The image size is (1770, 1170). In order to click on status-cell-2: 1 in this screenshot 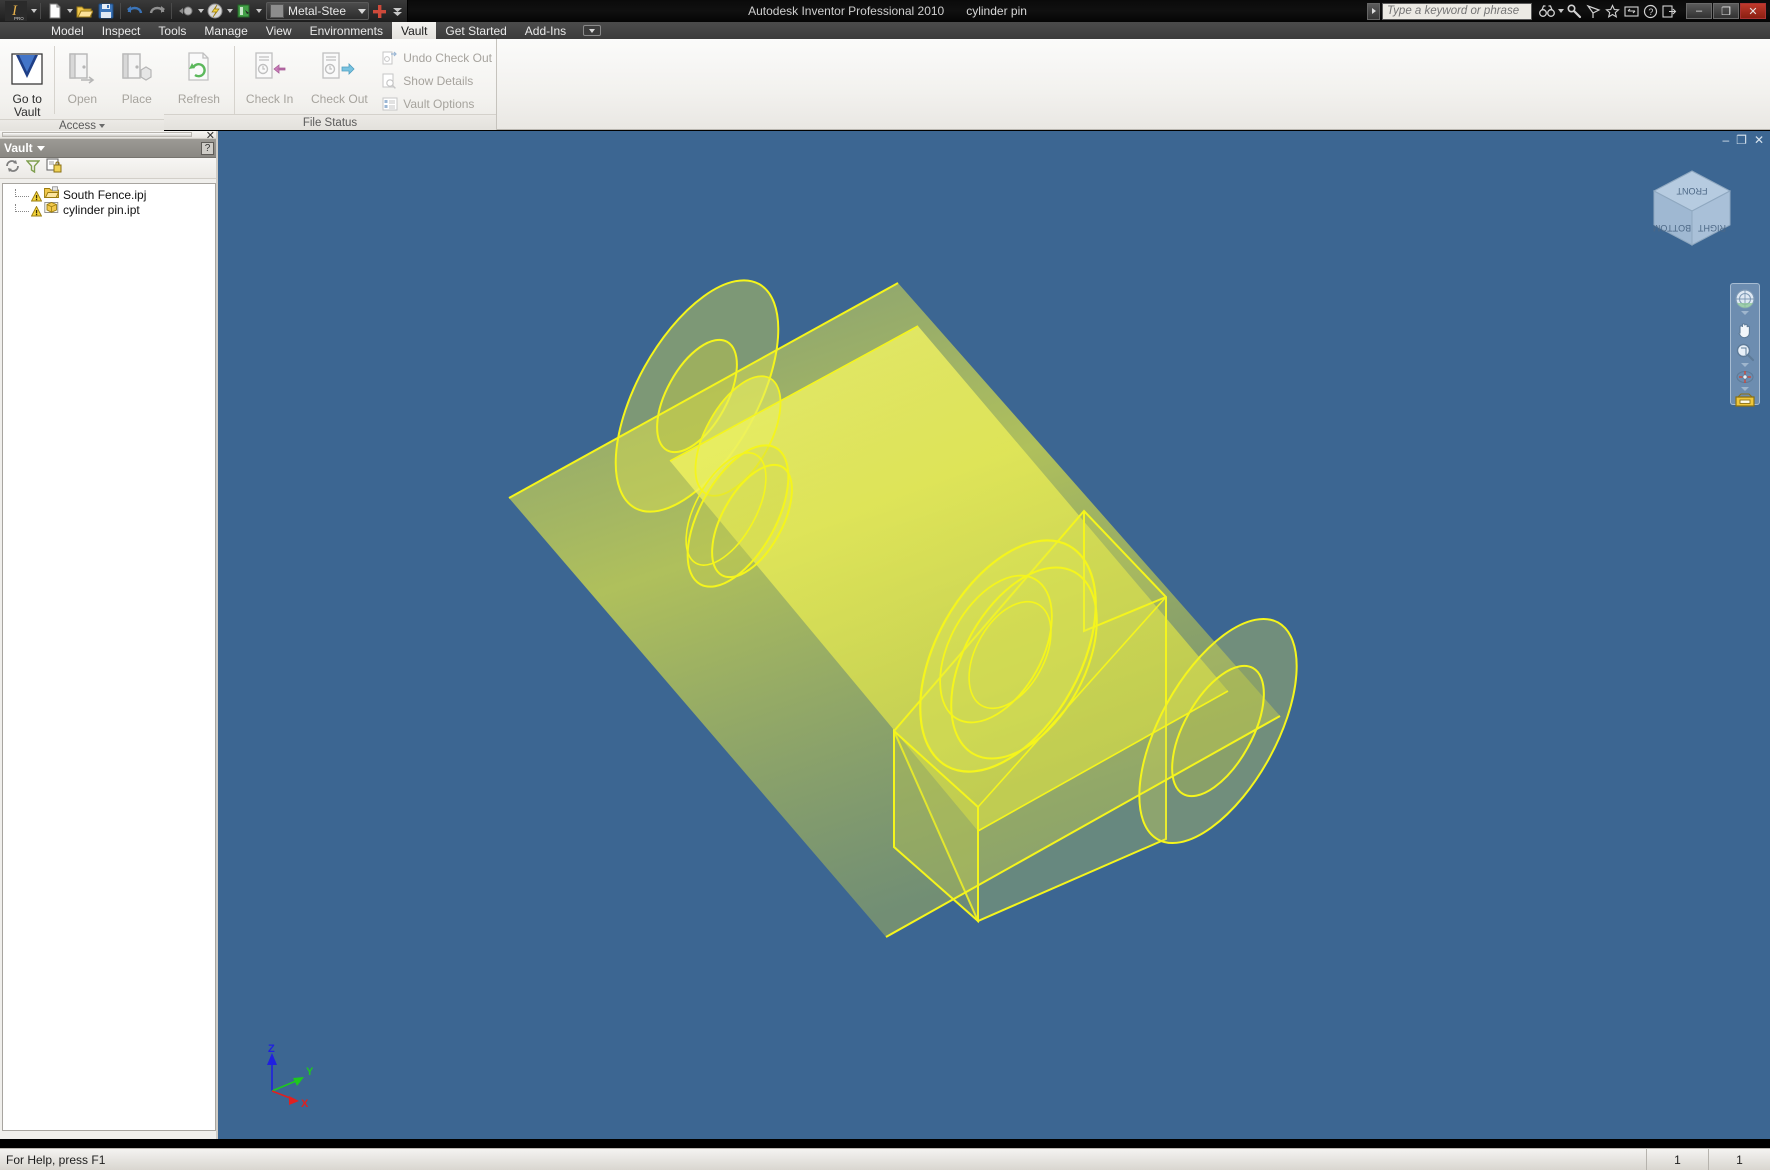, I will do `click(1739, 1159)`.